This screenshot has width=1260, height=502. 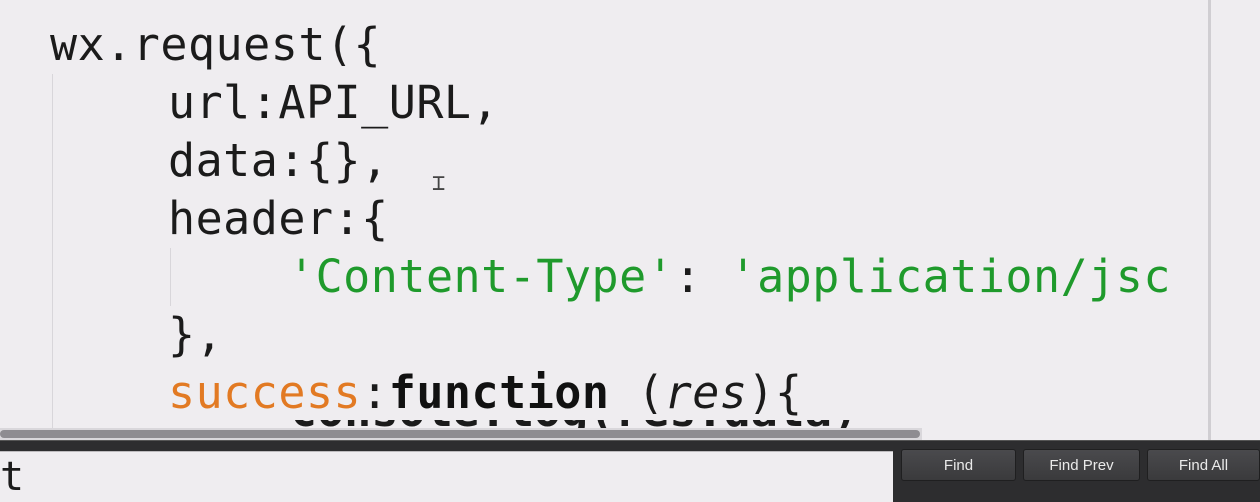 I want to click on code-line-7: success:function (res){, so click(x=485, y=393).